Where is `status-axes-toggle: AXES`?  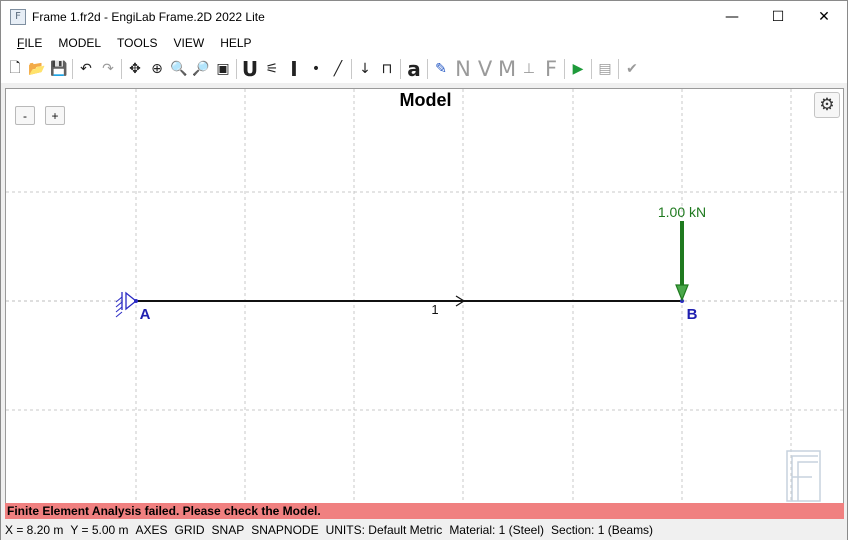 status-axes-toggle: AXES is located at coordinates (152, 530).